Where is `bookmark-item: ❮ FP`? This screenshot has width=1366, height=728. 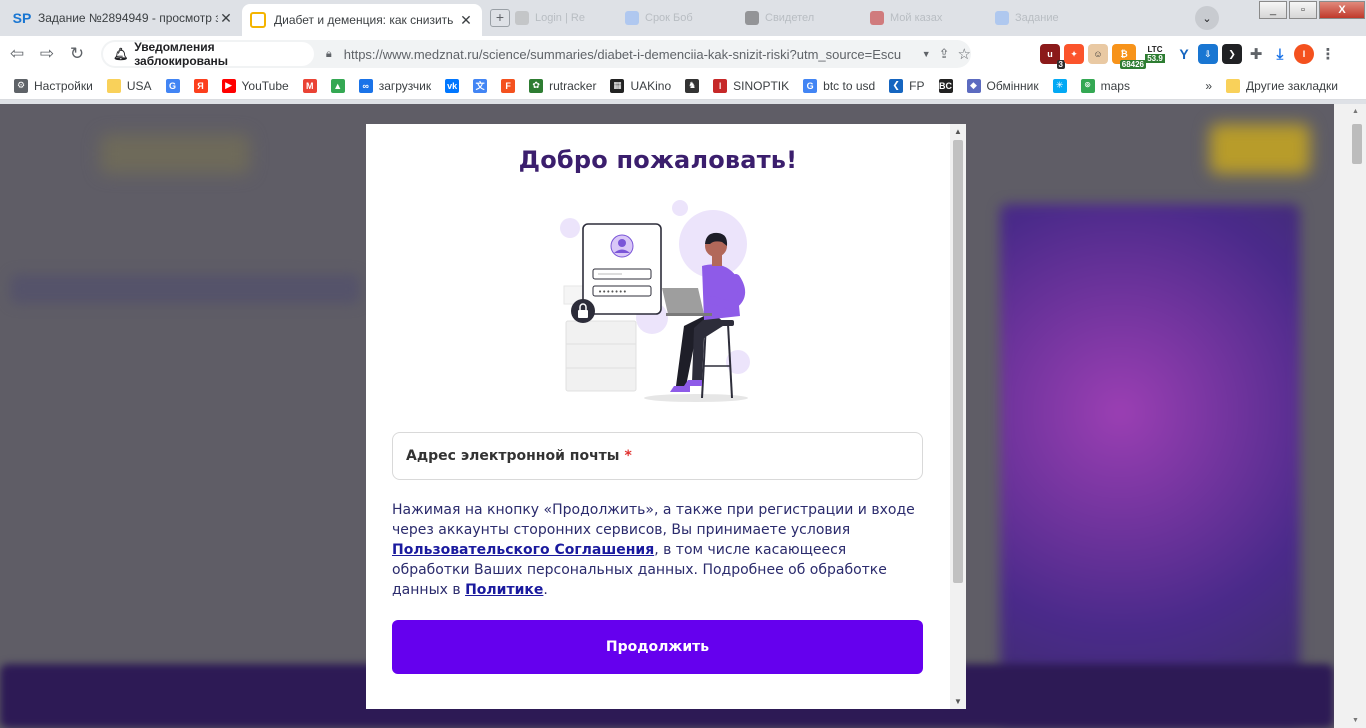 bookmark-item: ❮ FP is located at coordinates (907, 85).